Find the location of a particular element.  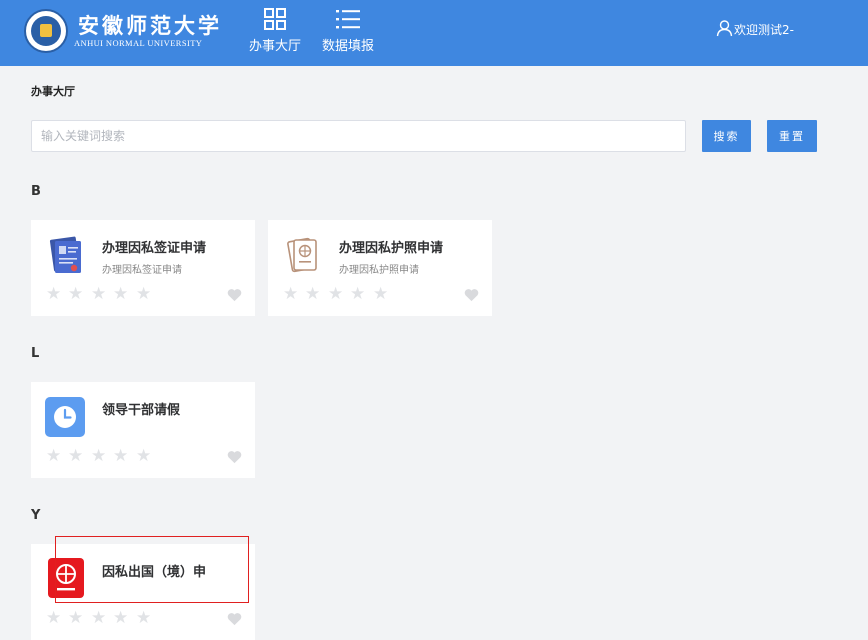

service-card-private-passport: 办理因私护照申请 办理因私护照申请 ★ ★ ★ ★ ★ is located at coordinates (380, 268).